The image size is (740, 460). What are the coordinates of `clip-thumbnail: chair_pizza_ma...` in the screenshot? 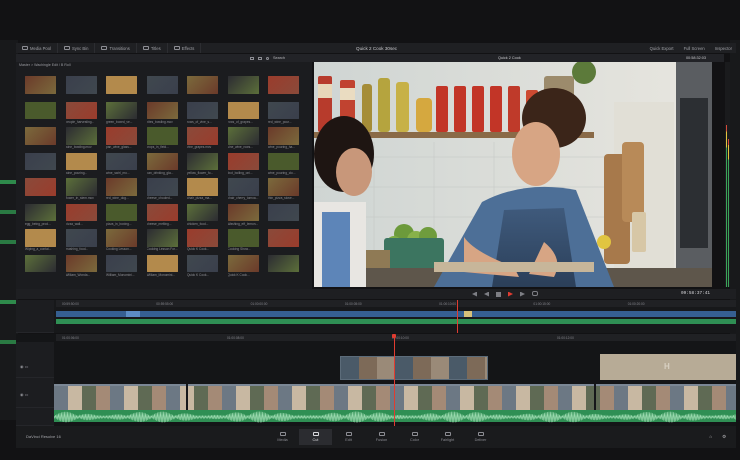 It's located at (204, 191).